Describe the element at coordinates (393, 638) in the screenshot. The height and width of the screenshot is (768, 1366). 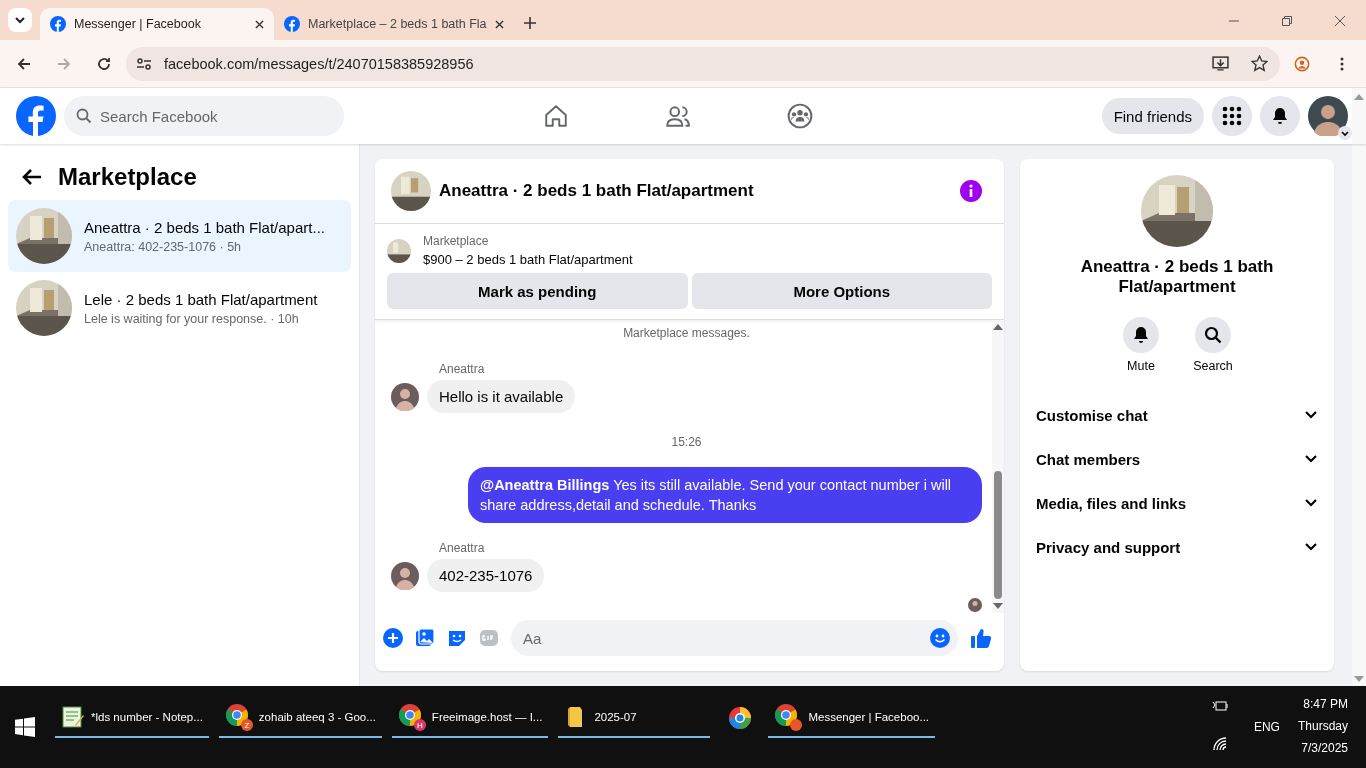
I see `plus-icon` at that location.